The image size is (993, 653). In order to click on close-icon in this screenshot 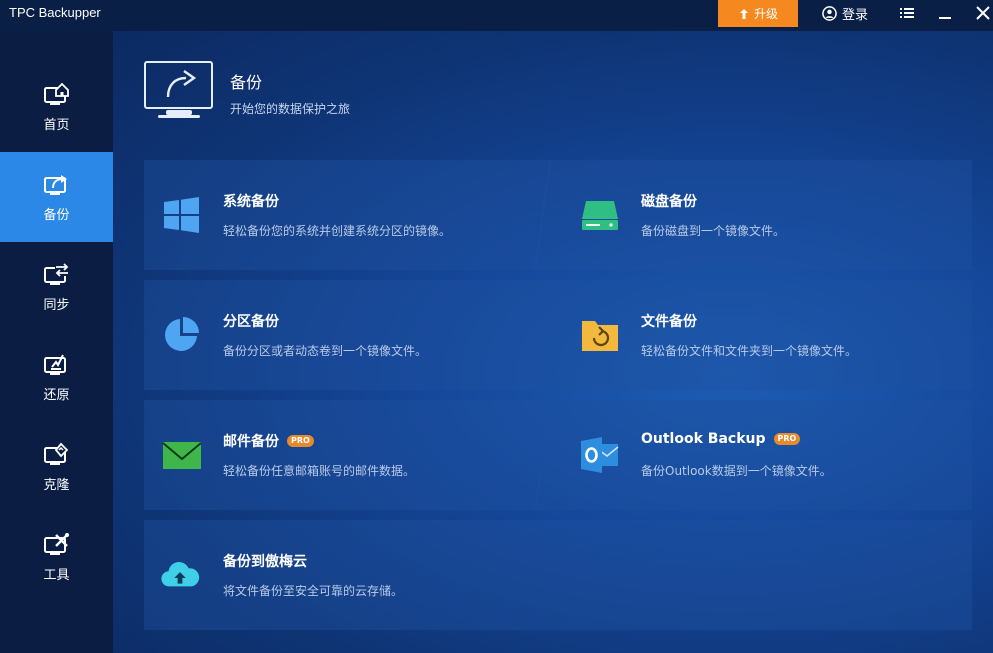, I will do `click(983, 13)`.